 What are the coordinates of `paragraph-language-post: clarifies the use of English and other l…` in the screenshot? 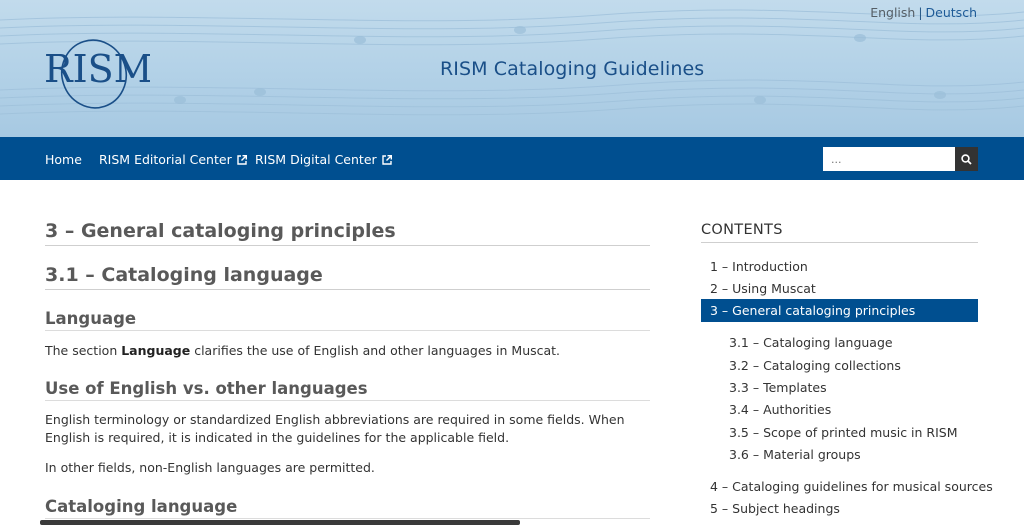 It's located at (375, 350).